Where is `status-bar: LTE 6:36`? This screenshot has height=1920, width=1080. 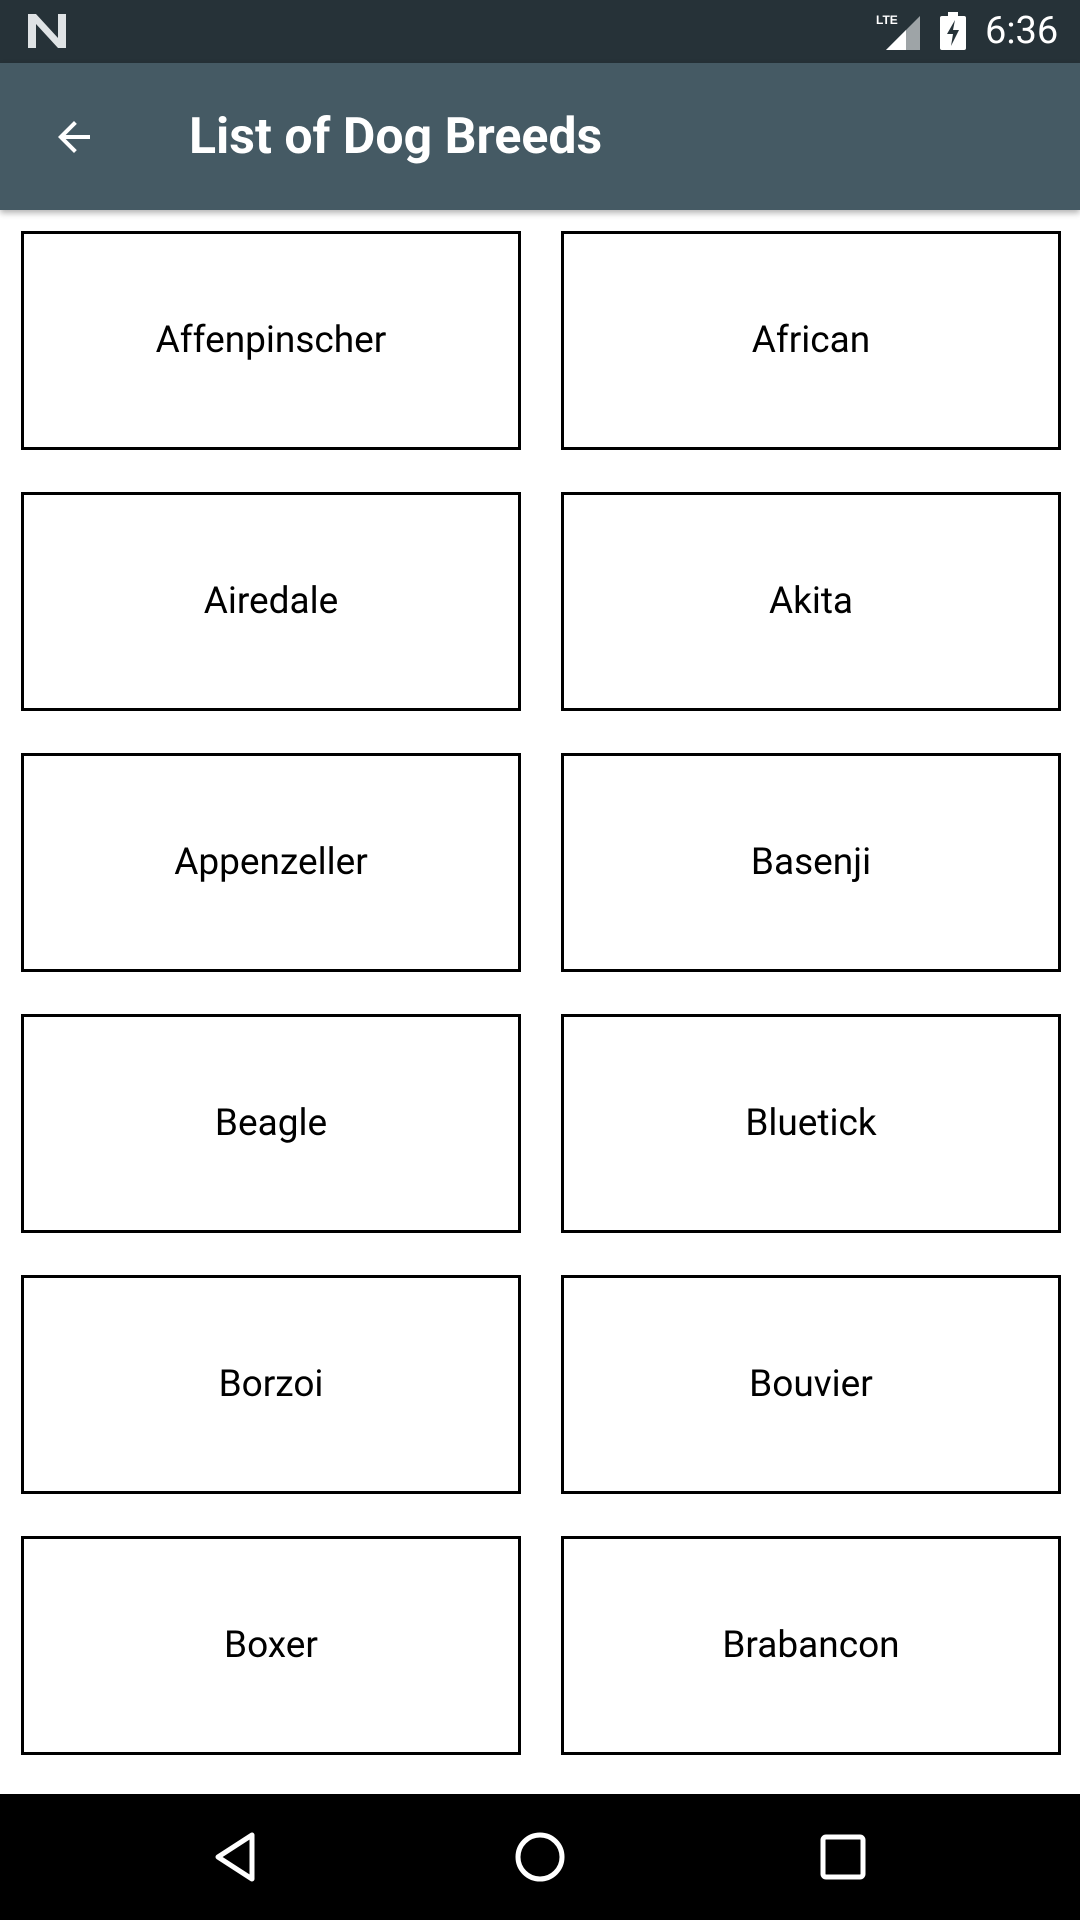 status-bar: LTE 6:36 is located at coordinates (540, 31).